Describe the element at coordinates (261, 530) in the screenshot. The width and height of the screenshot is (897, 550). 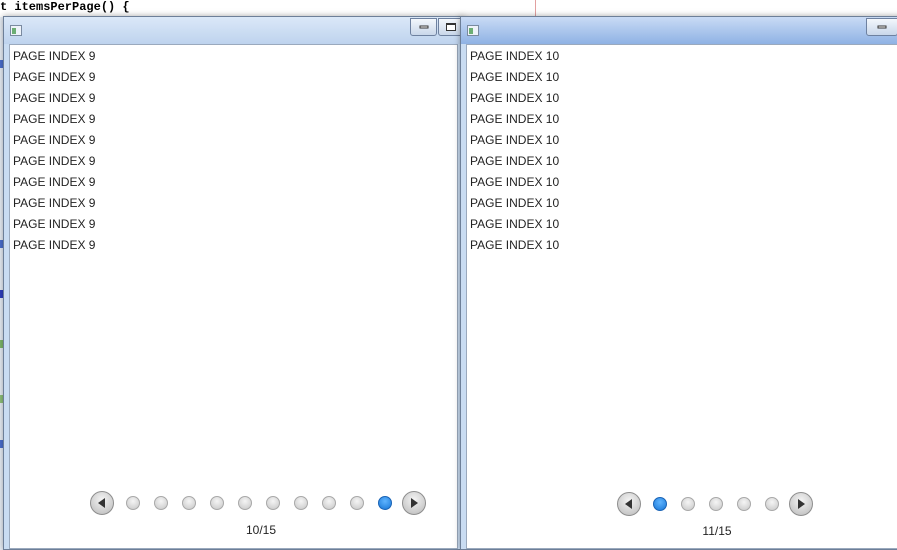
I see `page-counter-label: 10/15` at that location.